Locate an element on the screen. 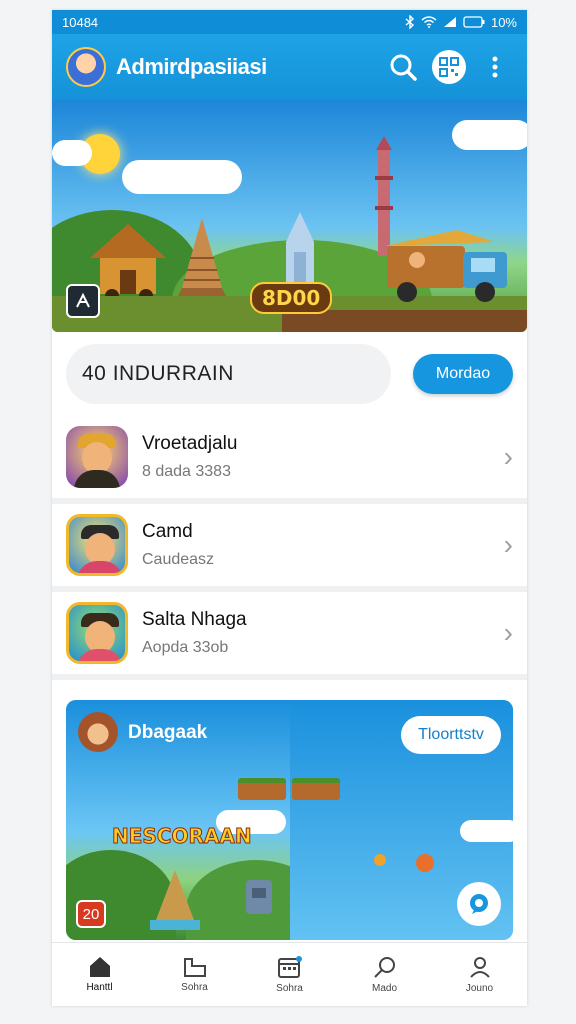  nav-home: Hanttl is located at coordinates (99, 974).